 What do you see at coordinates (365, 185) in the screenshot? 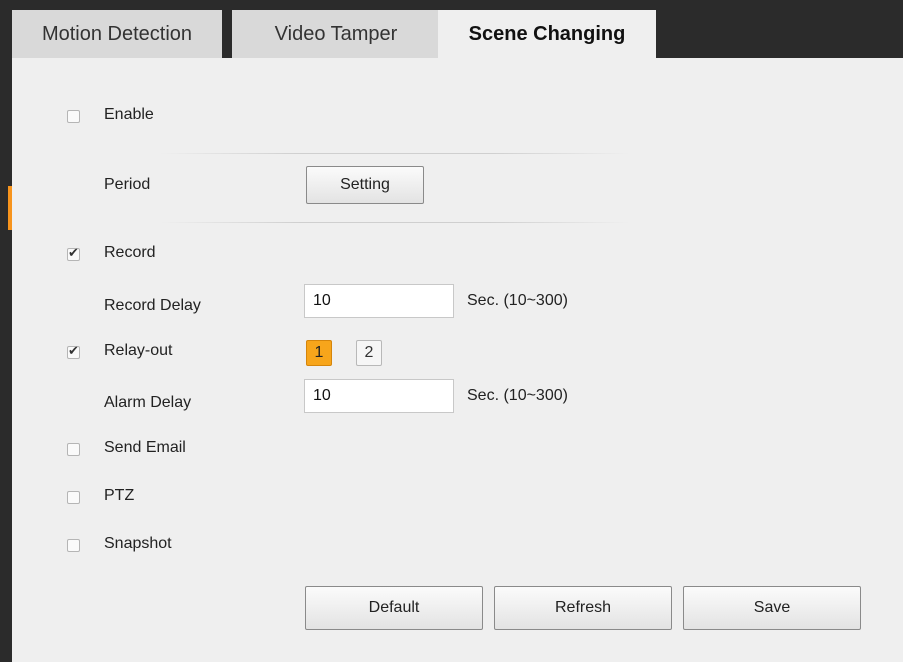
I see `period-setting-button: Setting` at bounding box center [365, 185].